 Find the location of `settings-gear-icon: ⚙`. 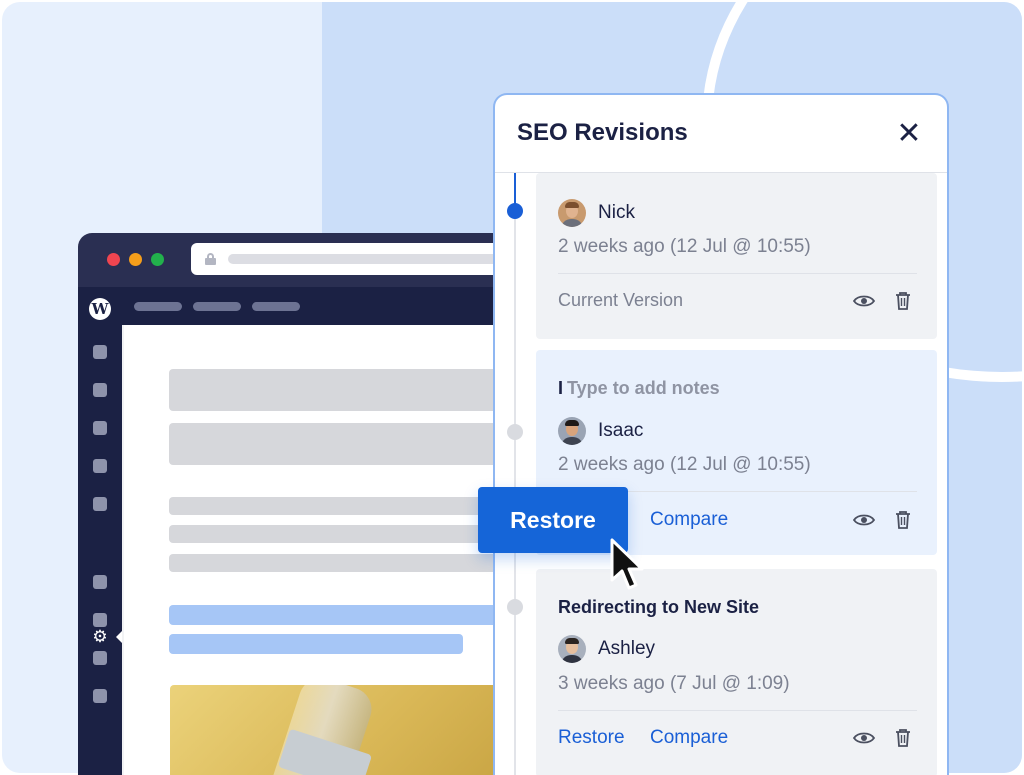

settings-gear-icon: ⚙ is located at coordinates (100, 637).